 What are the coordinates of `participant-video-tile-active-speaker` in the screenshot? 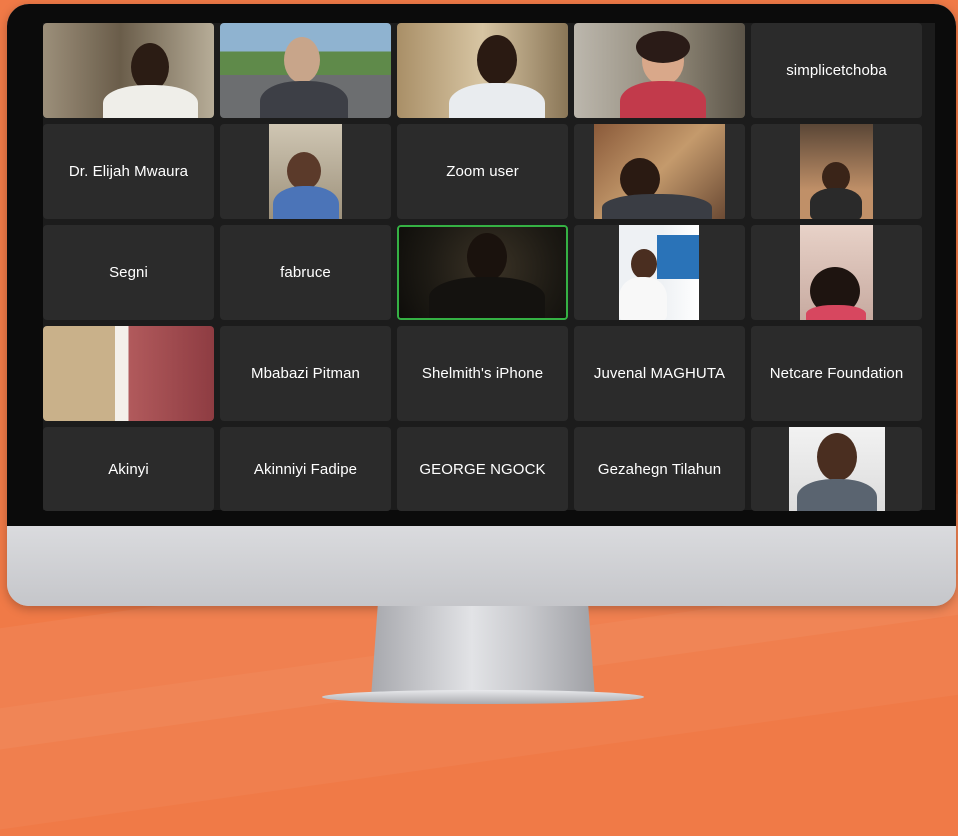 It's located at (482, 272).